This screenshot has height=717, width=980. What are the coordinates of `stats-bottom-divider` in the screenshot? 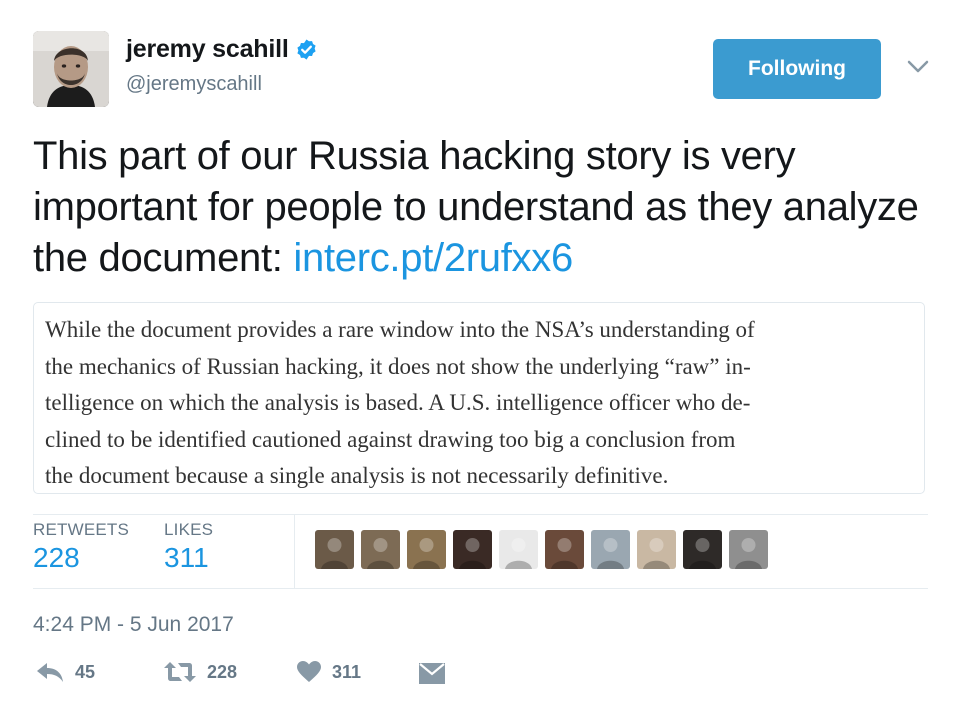 It's located at (480, 588).